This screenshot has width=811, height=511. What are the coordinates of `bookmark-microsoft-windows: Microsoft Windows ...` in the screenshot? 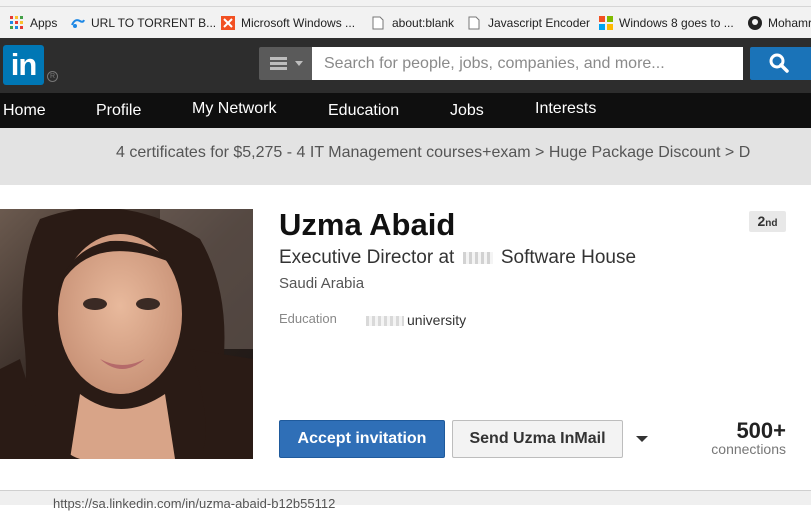 It's located at (288, 22).